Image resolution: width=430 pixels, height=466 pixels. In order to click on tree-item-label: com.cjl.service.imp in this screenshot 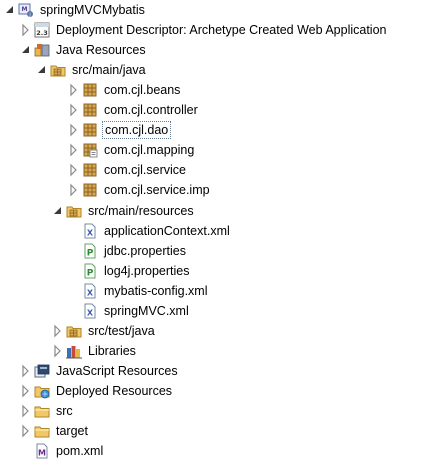, I will do `click(157, 190)`.